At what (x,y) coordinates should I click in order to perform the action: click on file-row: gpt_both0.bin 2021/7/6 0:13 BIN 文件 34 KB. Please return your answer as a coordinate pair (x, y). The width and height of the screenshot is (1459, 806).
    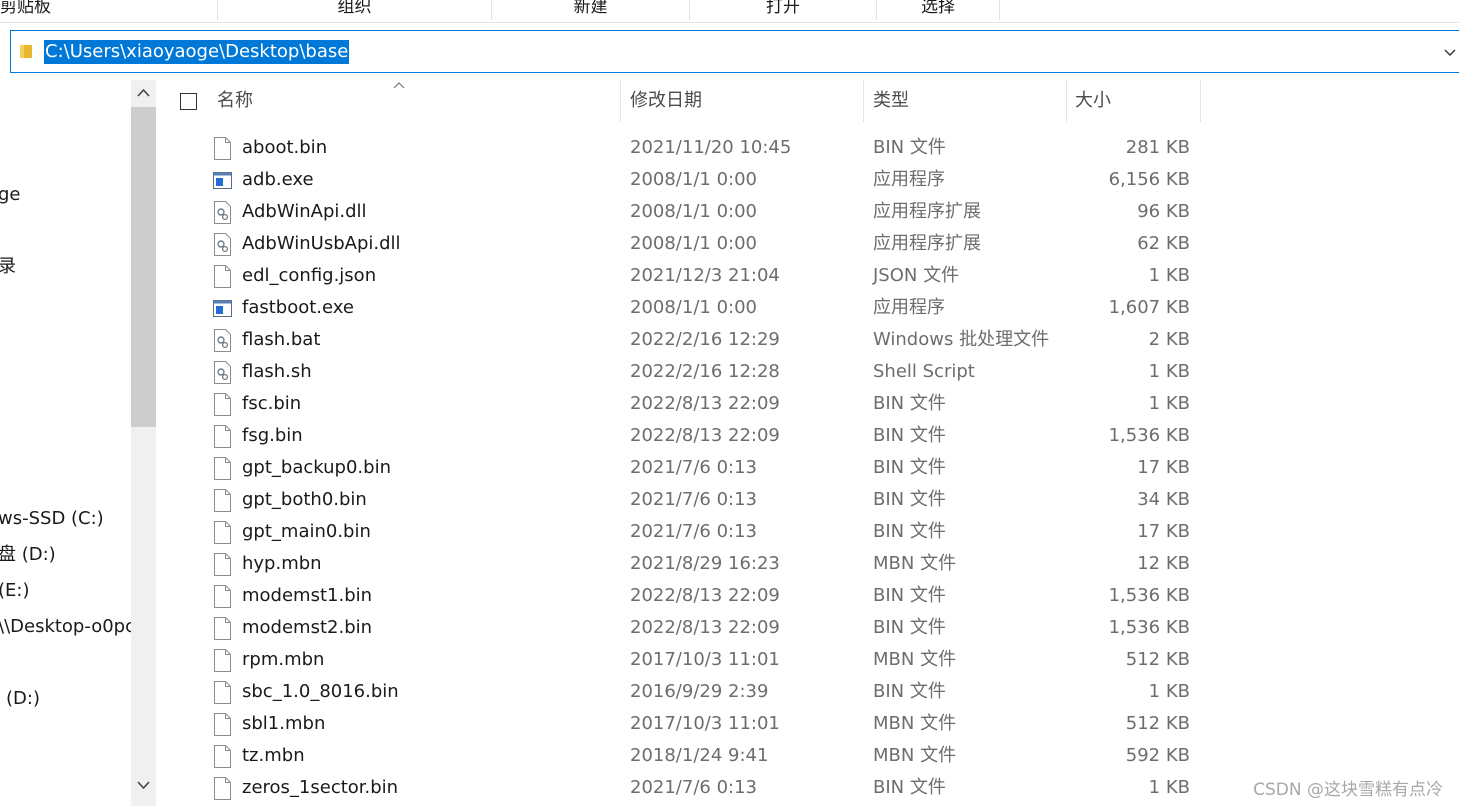
    Looking at the image, I should click on (690, 500).